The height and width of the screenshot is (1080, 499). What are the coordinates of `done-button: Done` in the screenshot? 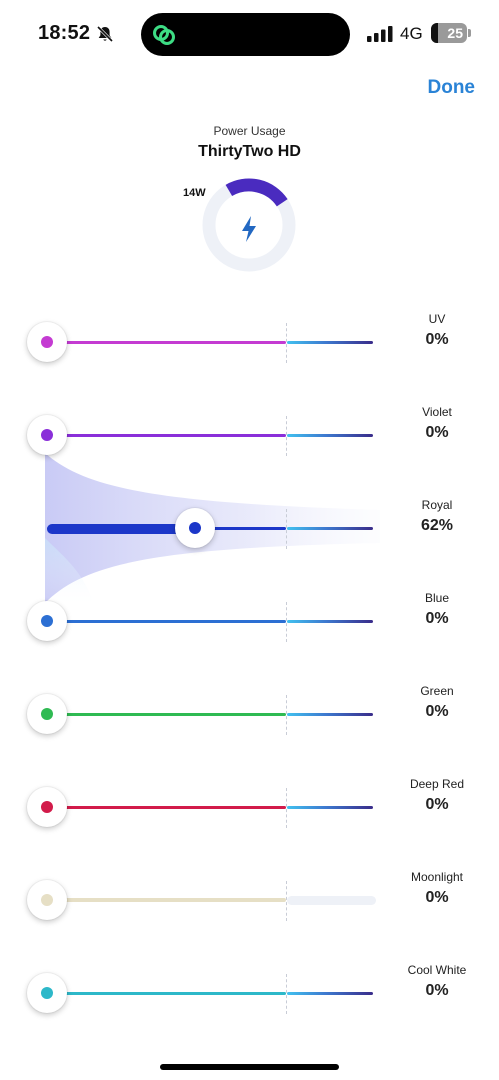 It's located at (452, 88).